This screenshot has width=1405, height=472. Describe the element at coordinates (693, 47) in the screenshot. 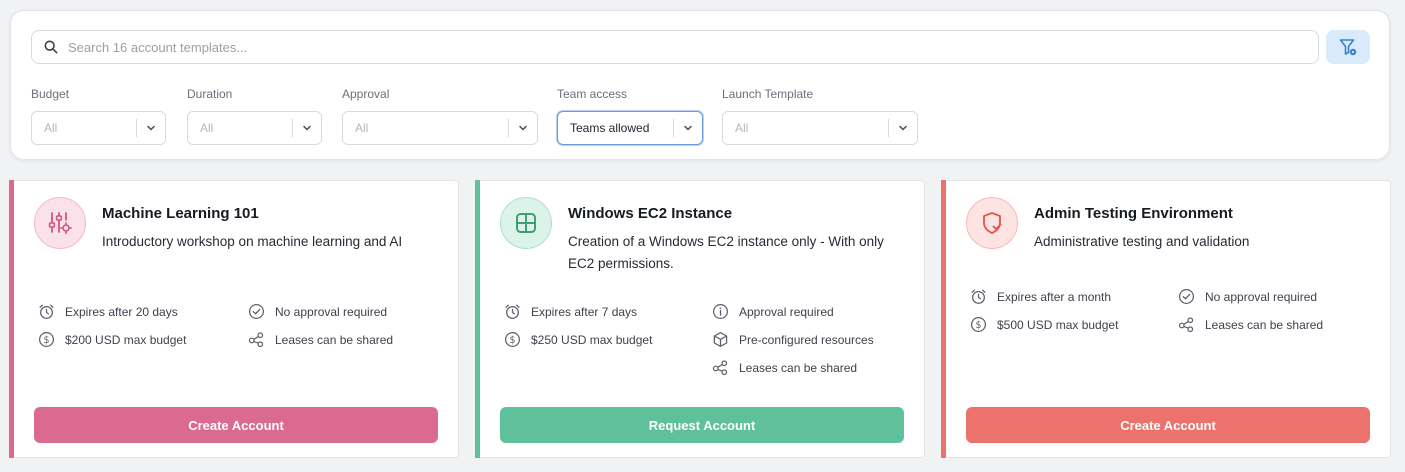

I see `search-input` at that location.